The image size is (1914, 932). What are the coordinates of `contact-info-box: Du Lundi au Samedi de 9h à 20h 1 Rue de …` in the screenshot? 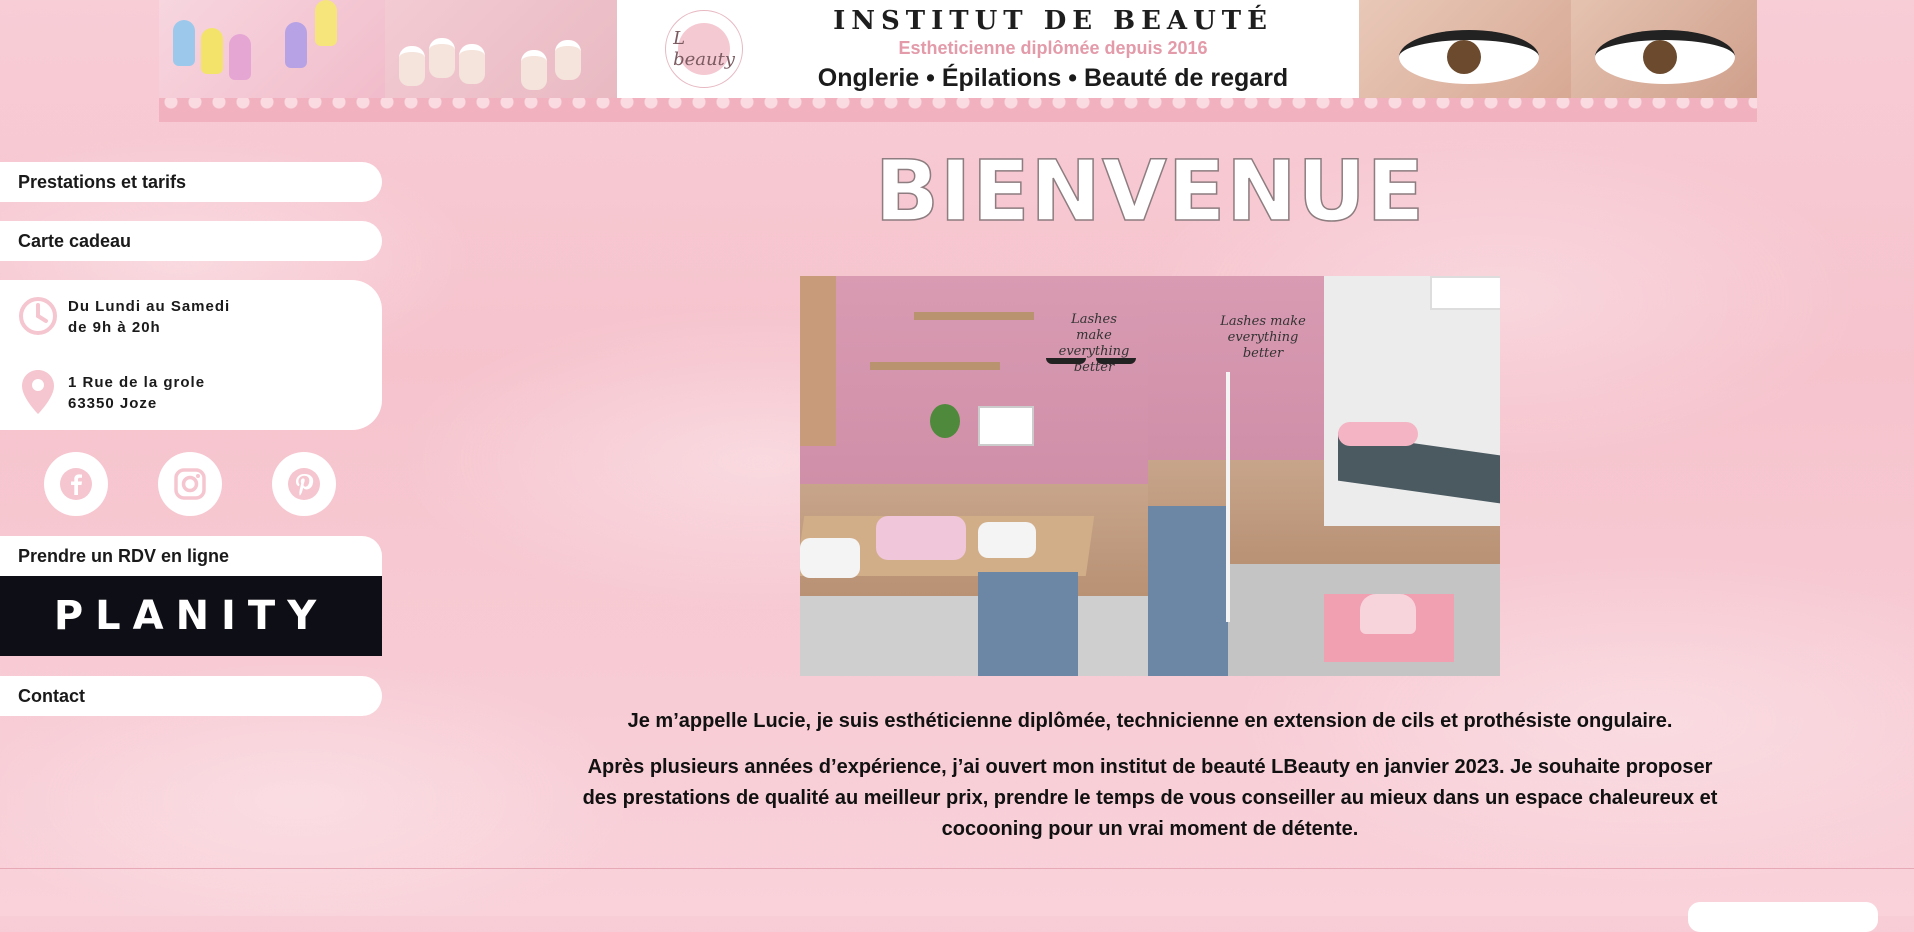 It's located at (191, 355).